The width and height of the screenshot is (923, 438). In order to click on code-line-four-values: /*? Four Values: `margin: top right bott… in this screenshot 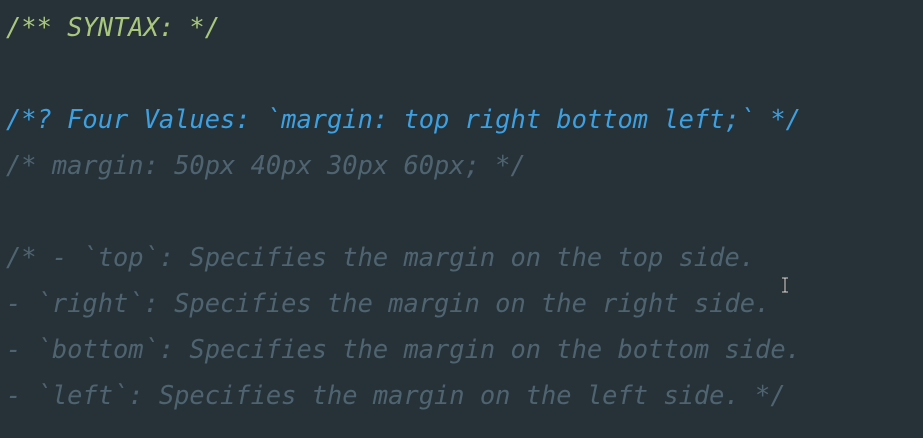, I will do `click(403, 119)`.